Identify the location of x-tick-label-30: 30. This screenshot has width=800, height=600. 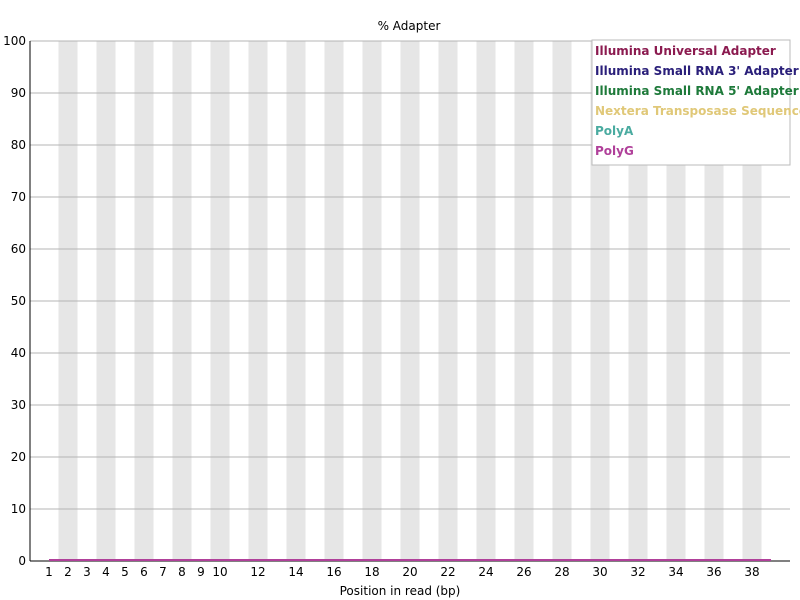
(599, 572).